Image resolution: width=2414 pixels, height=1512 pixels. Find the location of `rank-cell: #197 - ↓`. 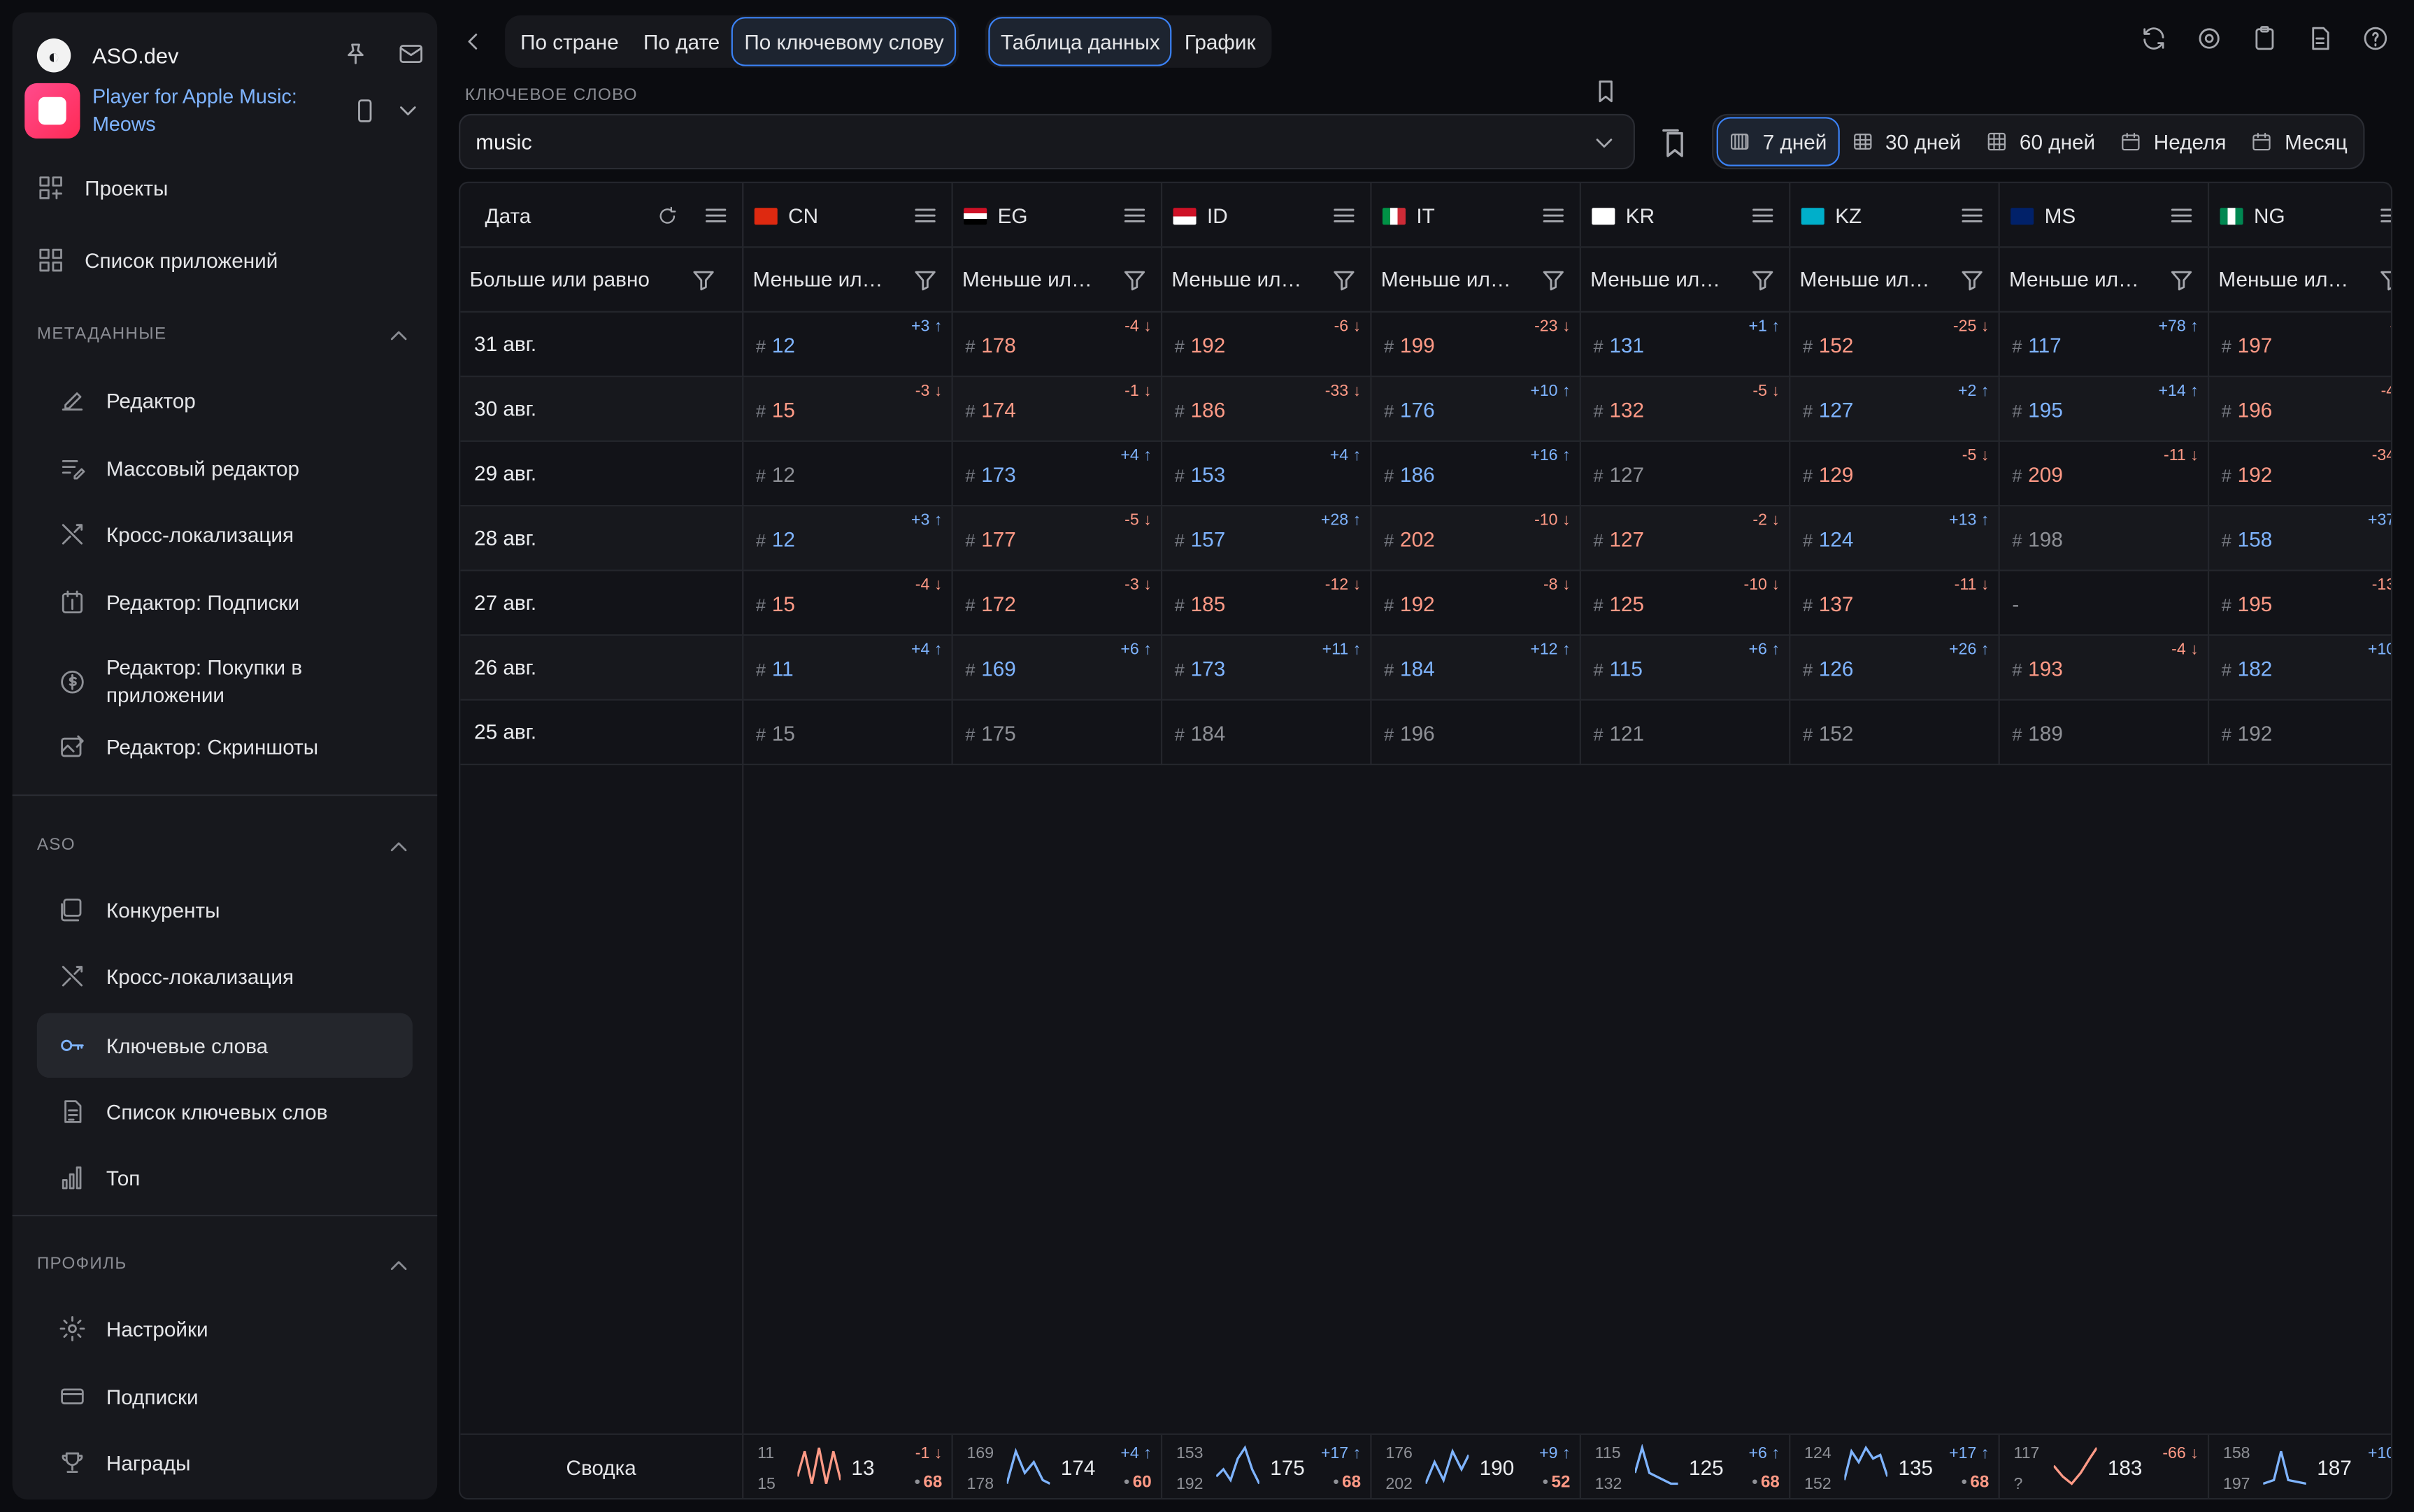

rank-cell: #197 - ↓ is located at coordinates (2299, 345).